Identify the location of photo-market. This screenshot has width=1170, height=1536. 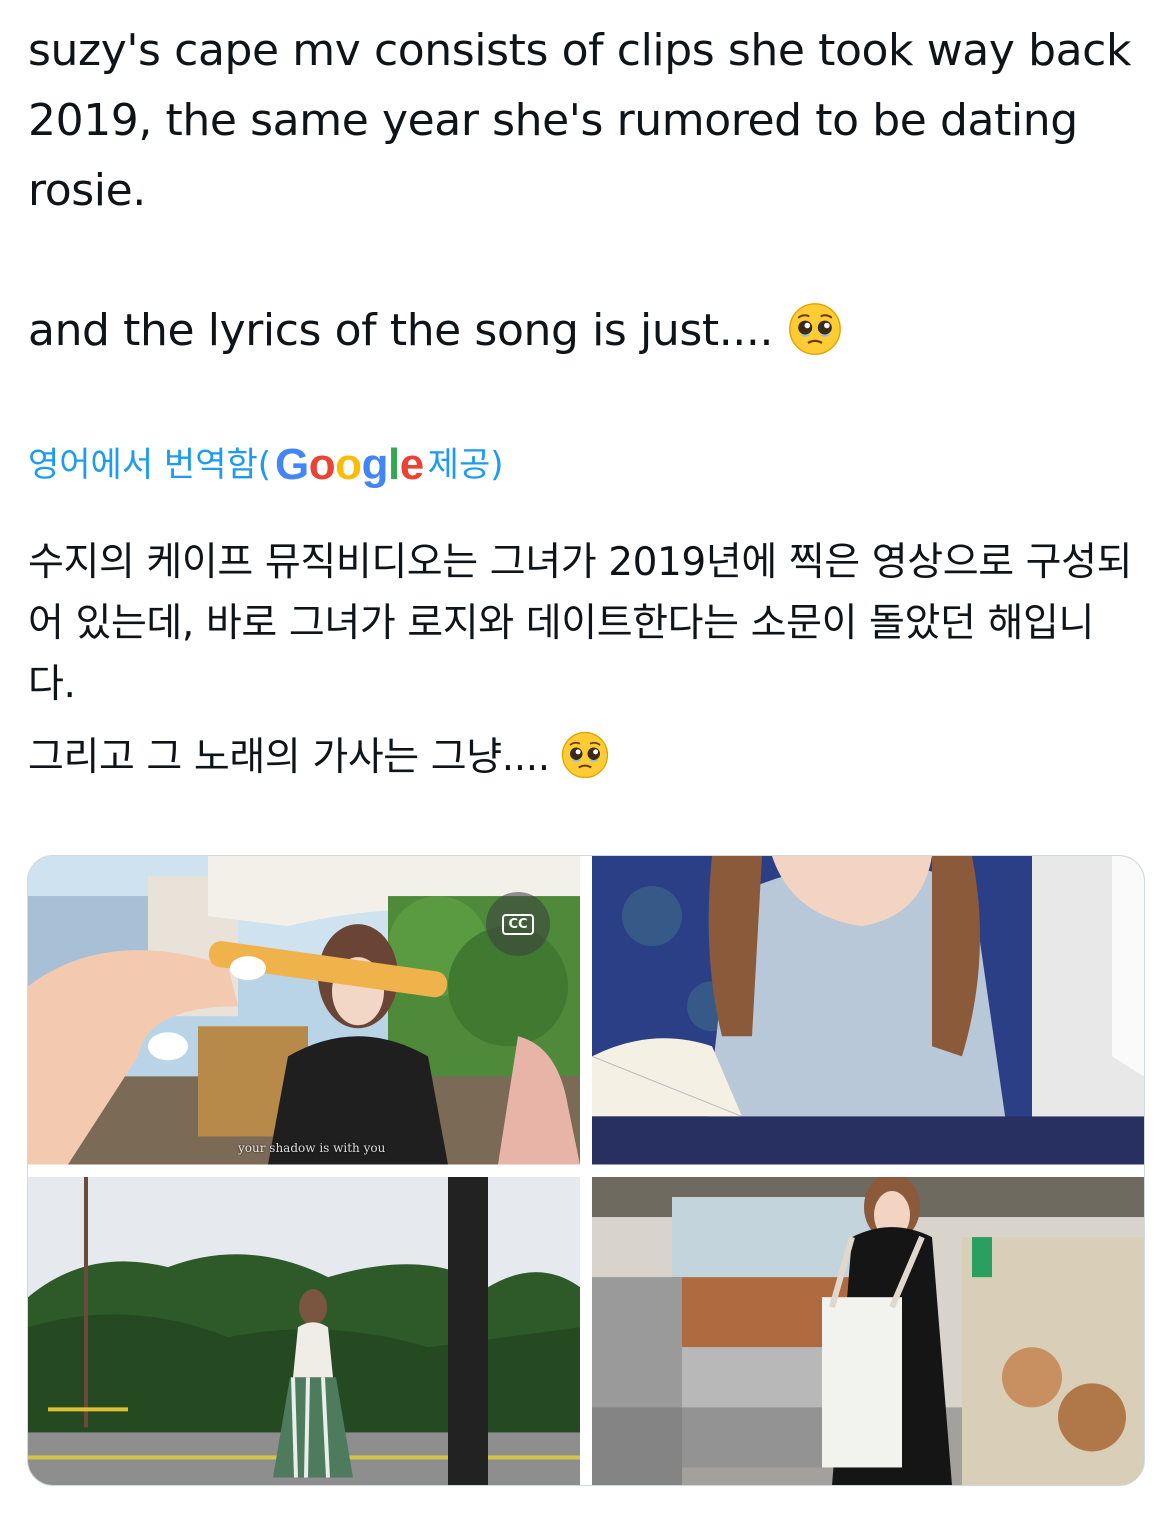
(868, 1330).